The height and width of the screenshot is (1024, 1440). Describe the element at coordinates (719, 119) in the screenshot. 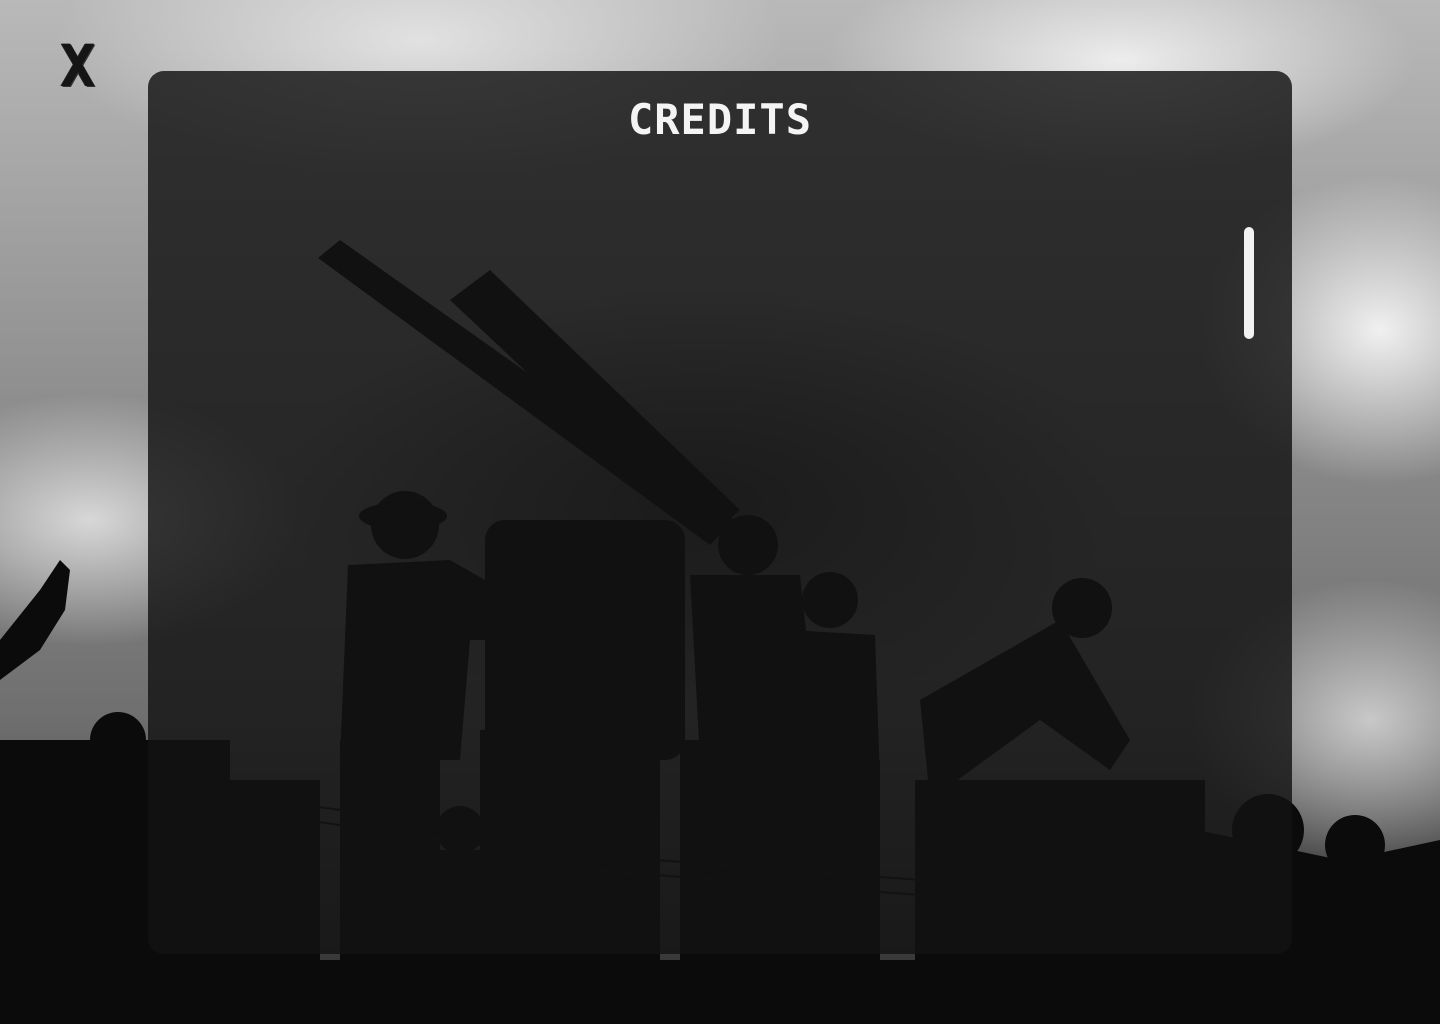

I see `page-title: CREDITS` at that location.